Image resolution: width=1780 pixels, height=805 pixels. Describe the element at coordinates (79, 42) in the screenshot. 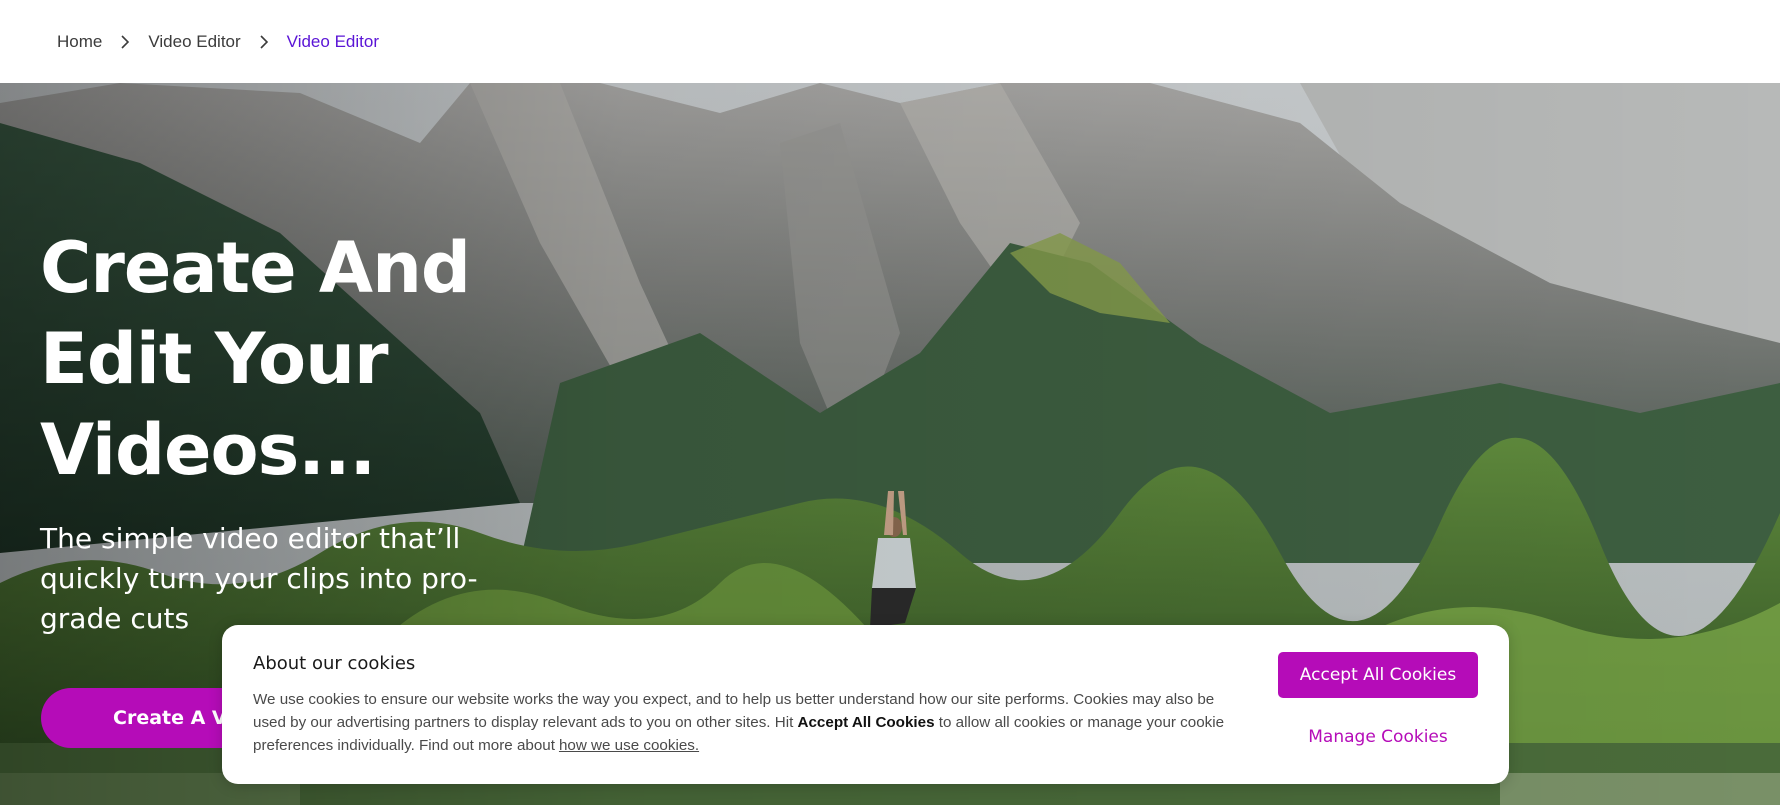

I see `breadcrumb-home-link: Home` at that location.